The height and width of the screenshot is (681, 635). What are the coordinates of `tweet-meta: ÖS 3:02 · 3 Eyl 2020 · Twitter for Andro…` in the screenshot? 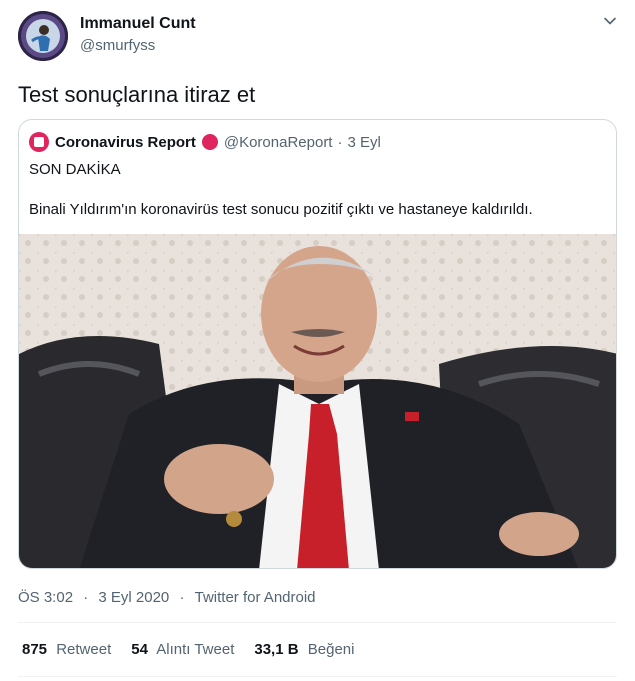 It's located at (167, 597).